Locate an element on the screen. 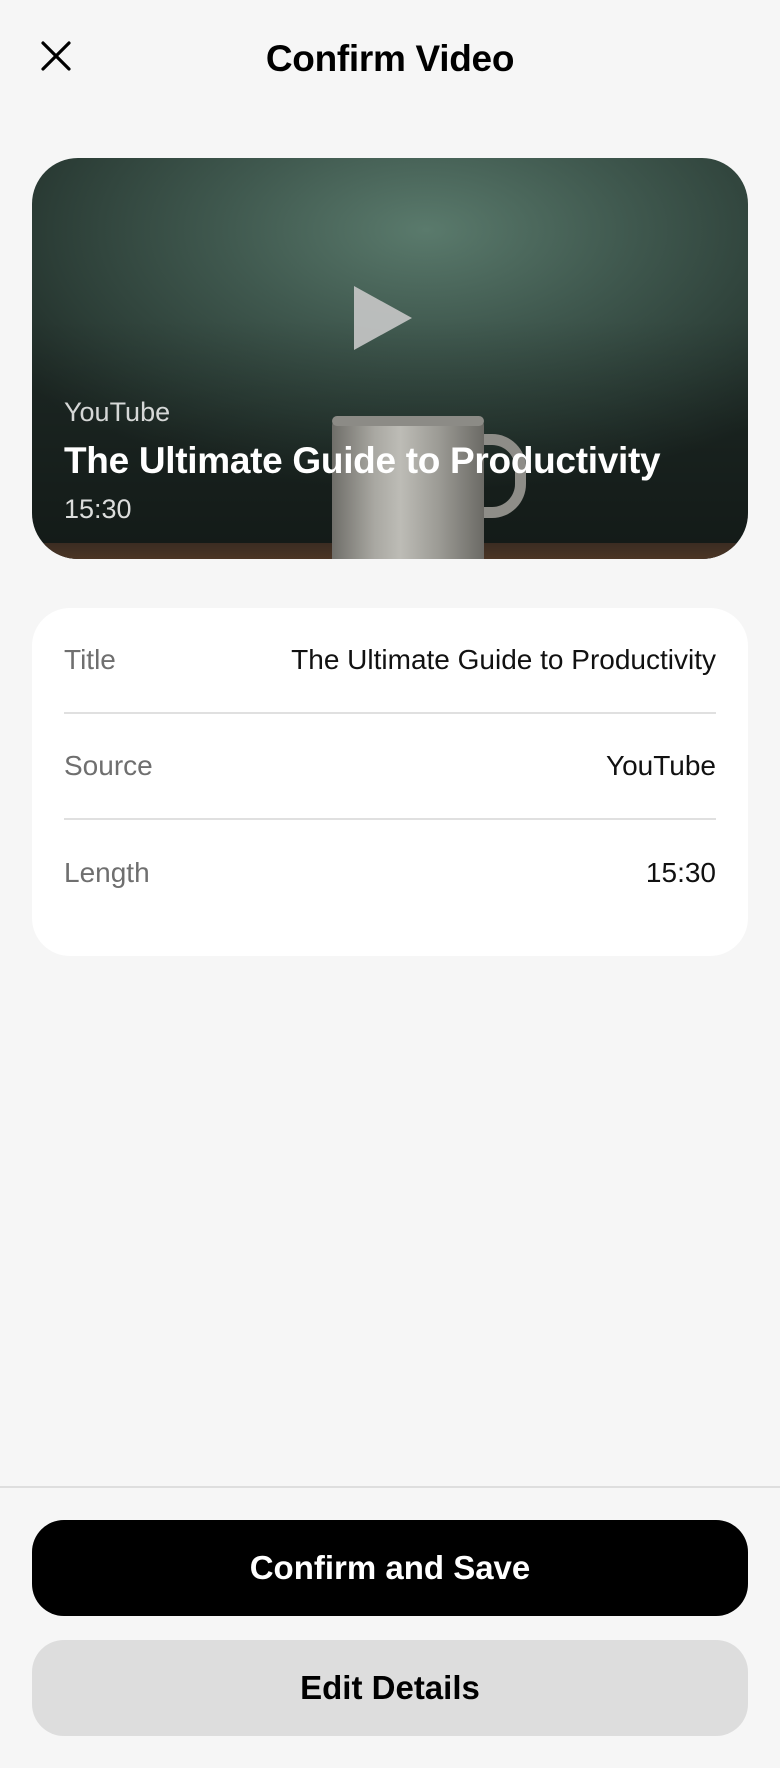  video-source: YouTube is located at coordinates (117, 412).